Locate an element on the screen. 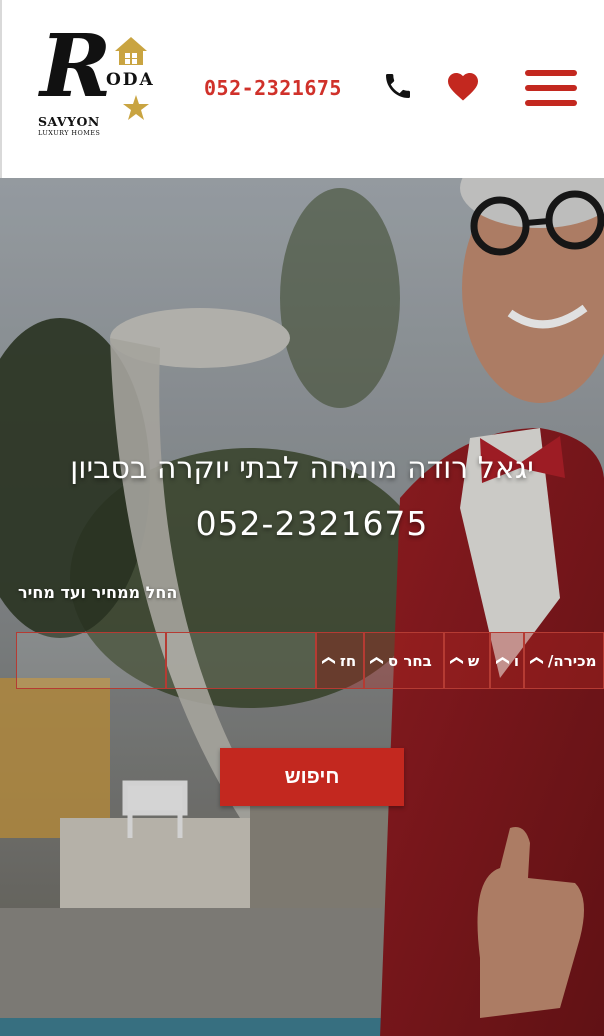 The height and width of the screenshot is (1036, 604). phone-icon is located at coordinates (398, 86).